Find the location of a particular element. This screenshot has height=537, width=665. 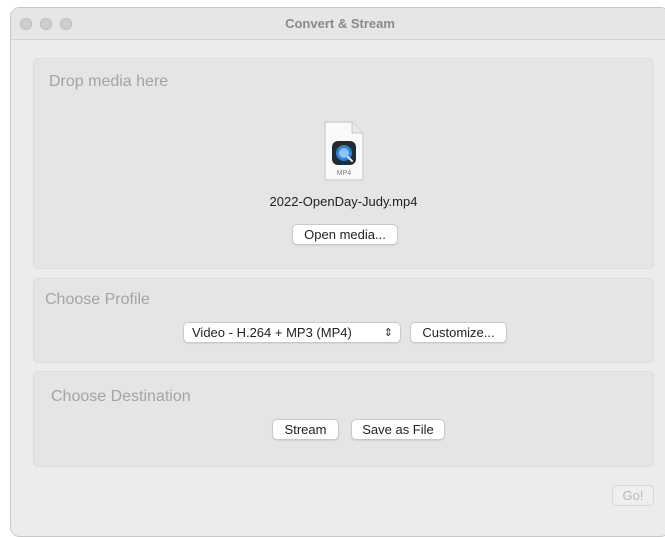

choose-profile-title: Choose Profile is located at coordinates (97, 299).